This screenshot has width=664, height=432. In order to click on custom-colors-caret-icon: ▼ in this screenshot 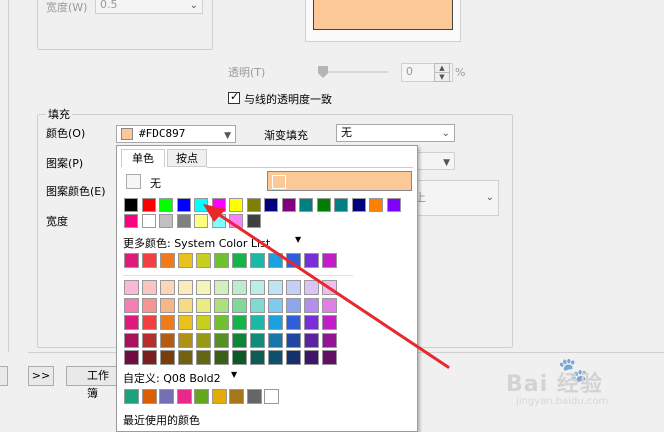, I will do `click(234, 374)`.